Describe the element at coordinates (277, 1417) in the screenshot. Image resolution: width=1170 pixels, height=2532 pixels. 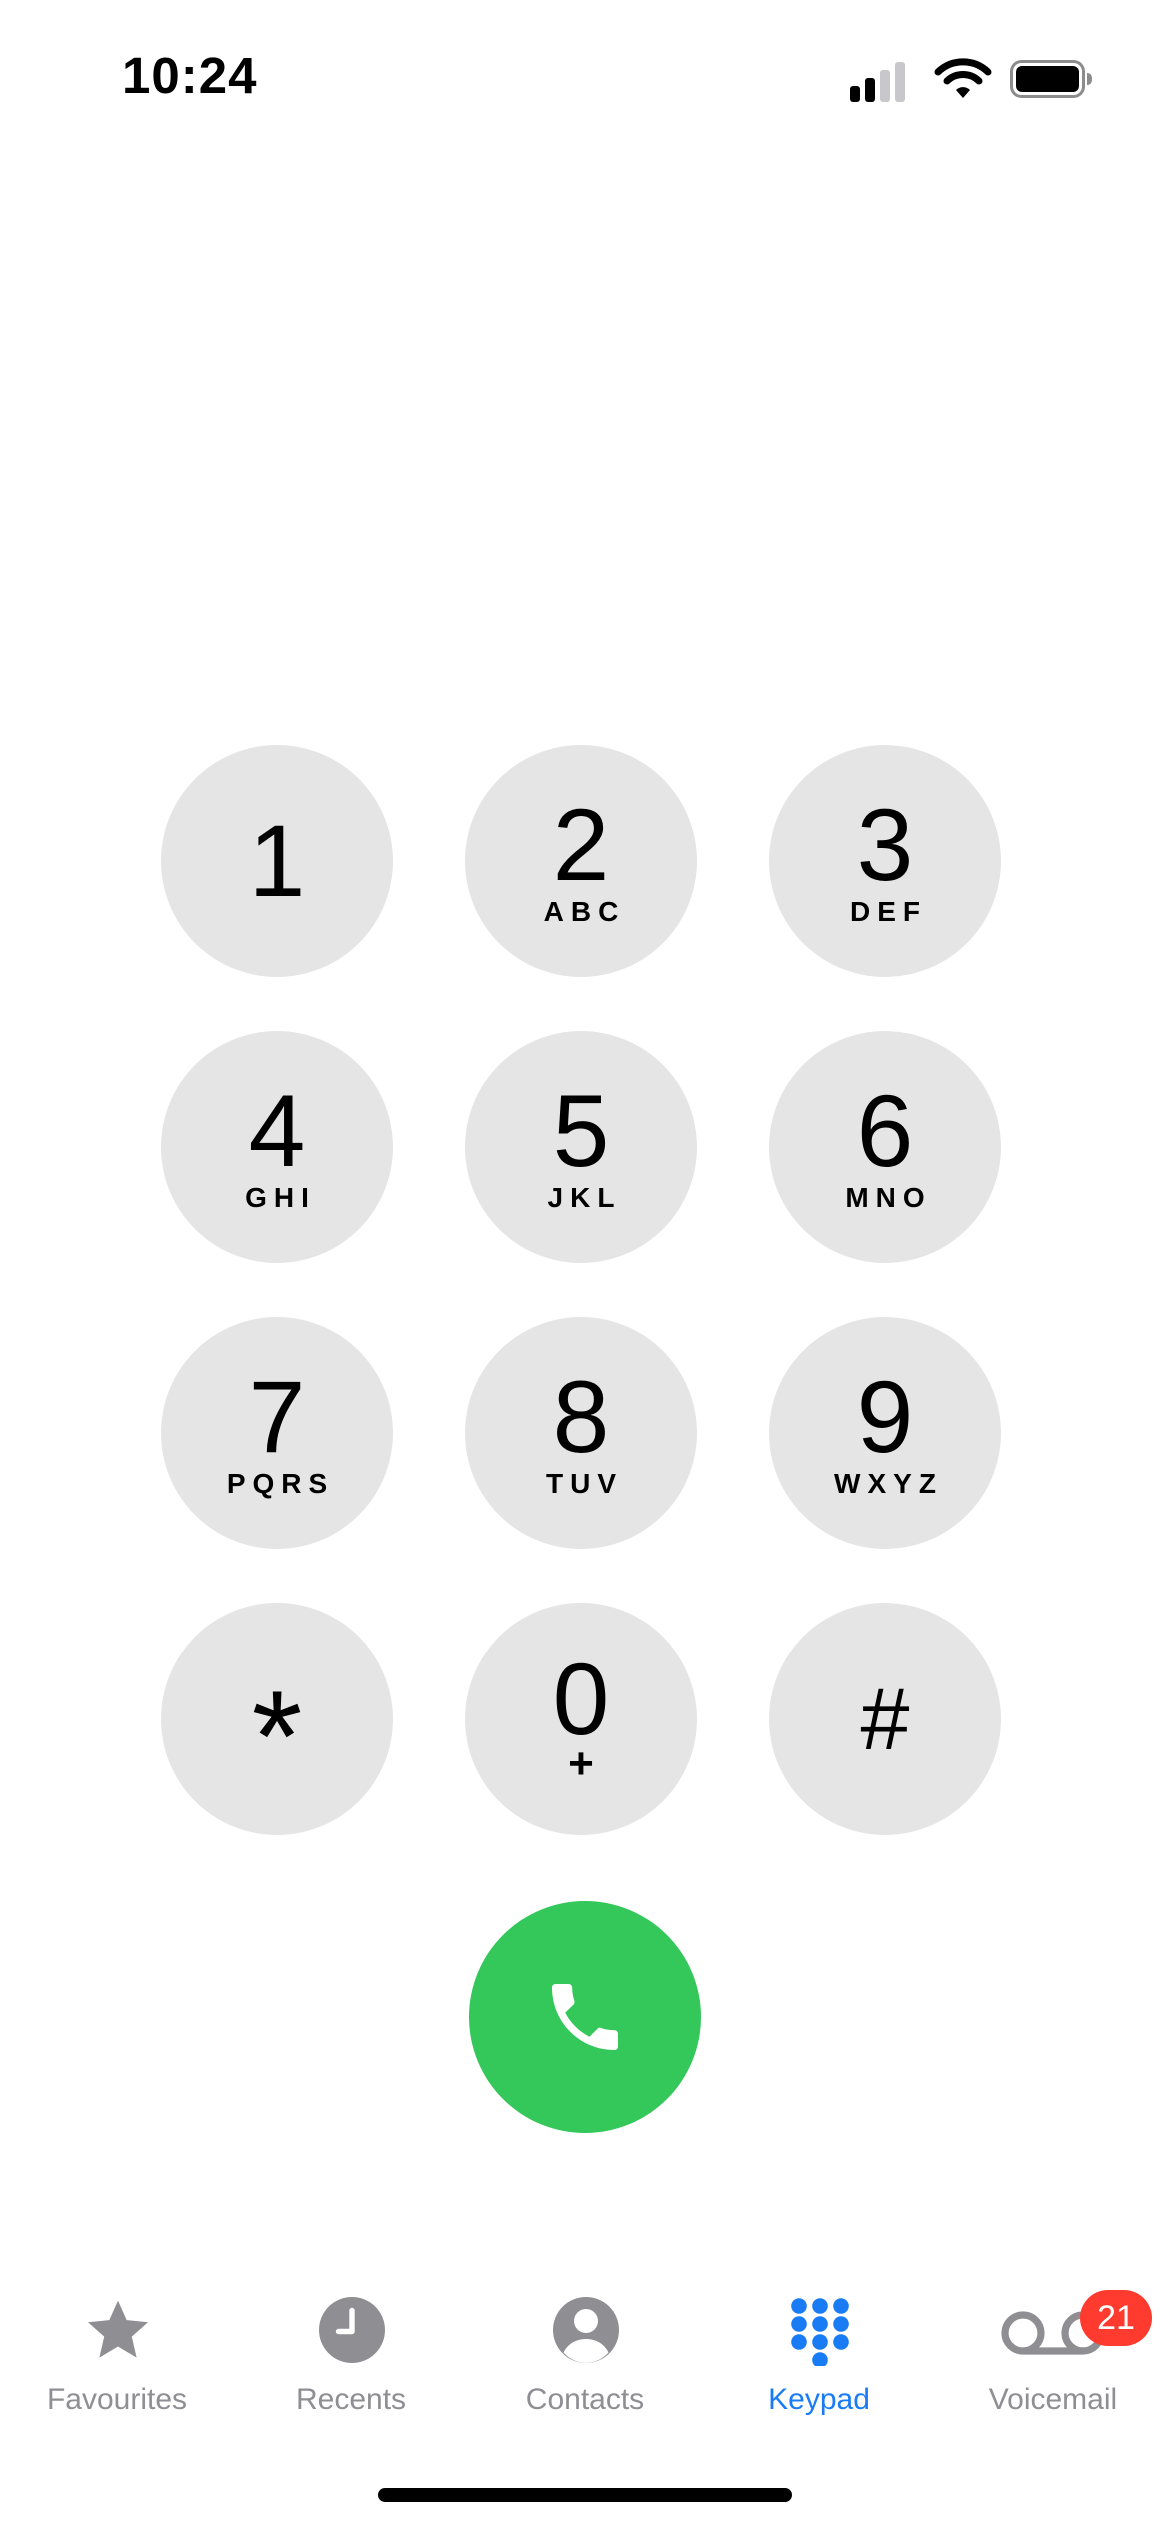
I see `key-digit: 7` at that location.